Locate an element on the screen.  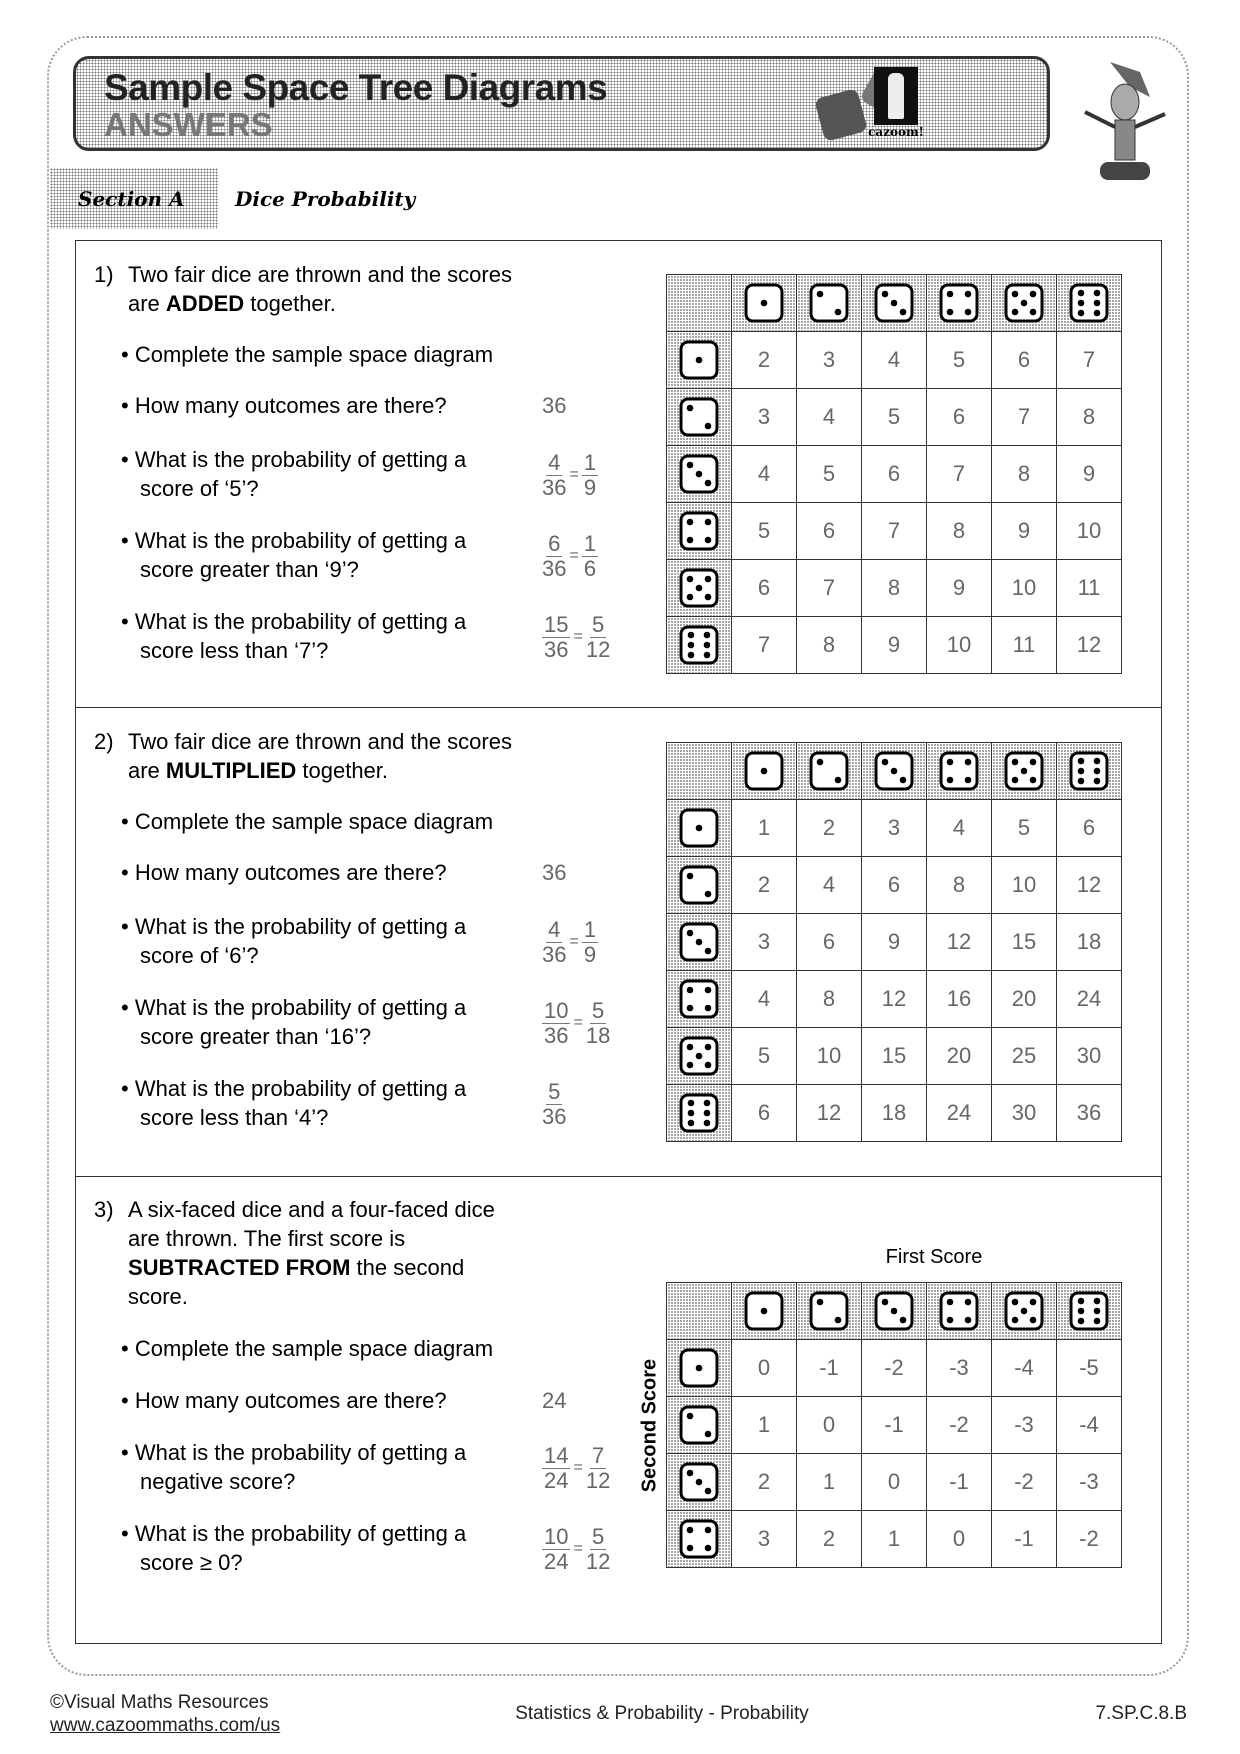
section-label-box: Section A is located at coordinates (134, 198).